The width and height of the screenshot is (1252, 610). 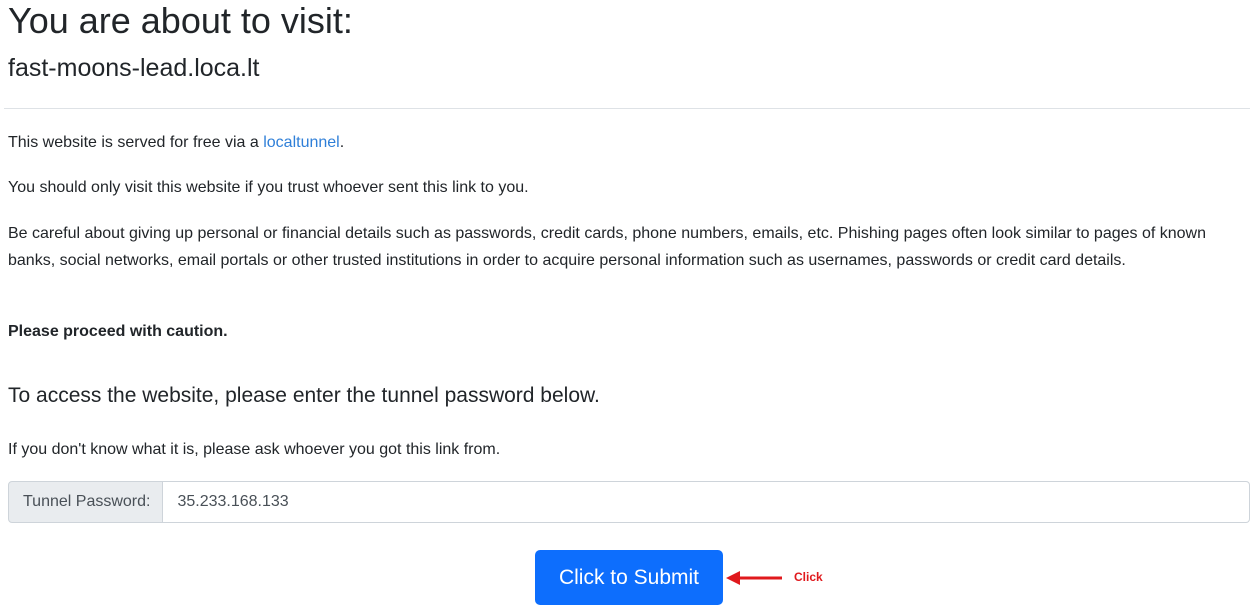 I want to click on password-label: Tunnel Password:, so click(x=86, y=502).